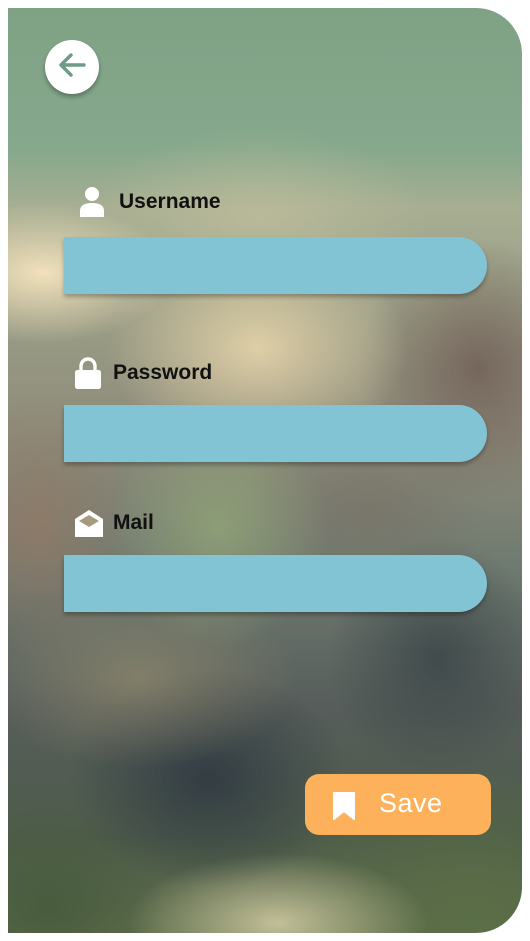  Describe the element at coordinates (275, 583) in the screenshot. I see `mail-input` at that location.